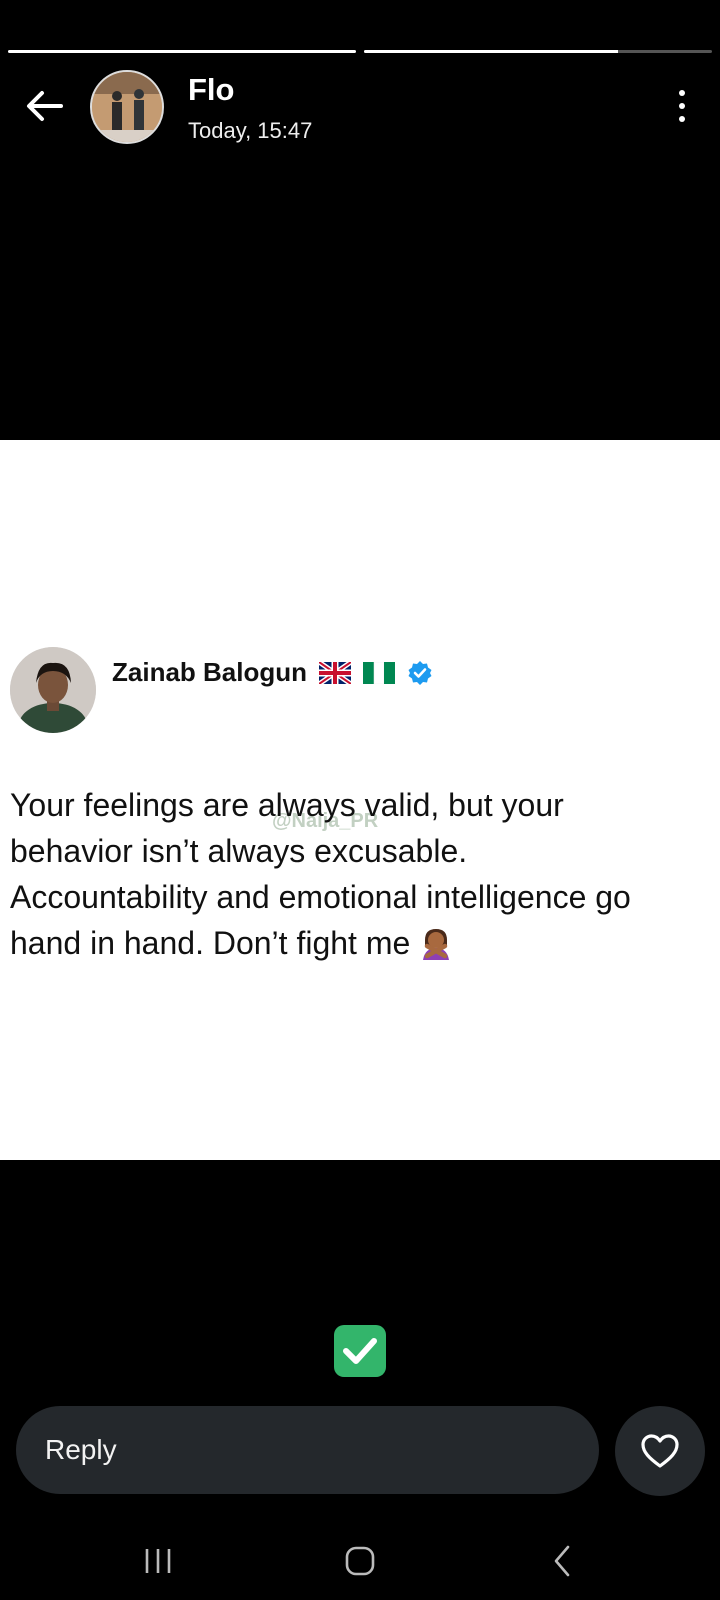  I want to click on recents-button, so click(158, 1561).